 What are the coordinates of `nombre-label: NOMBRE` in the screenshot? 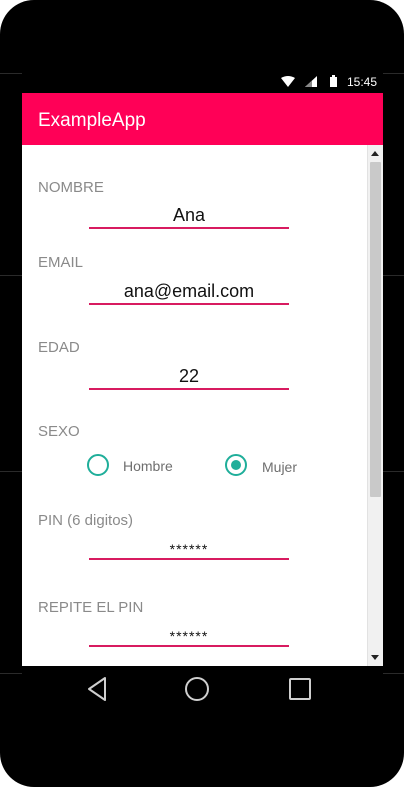 It's located at (71, 187).